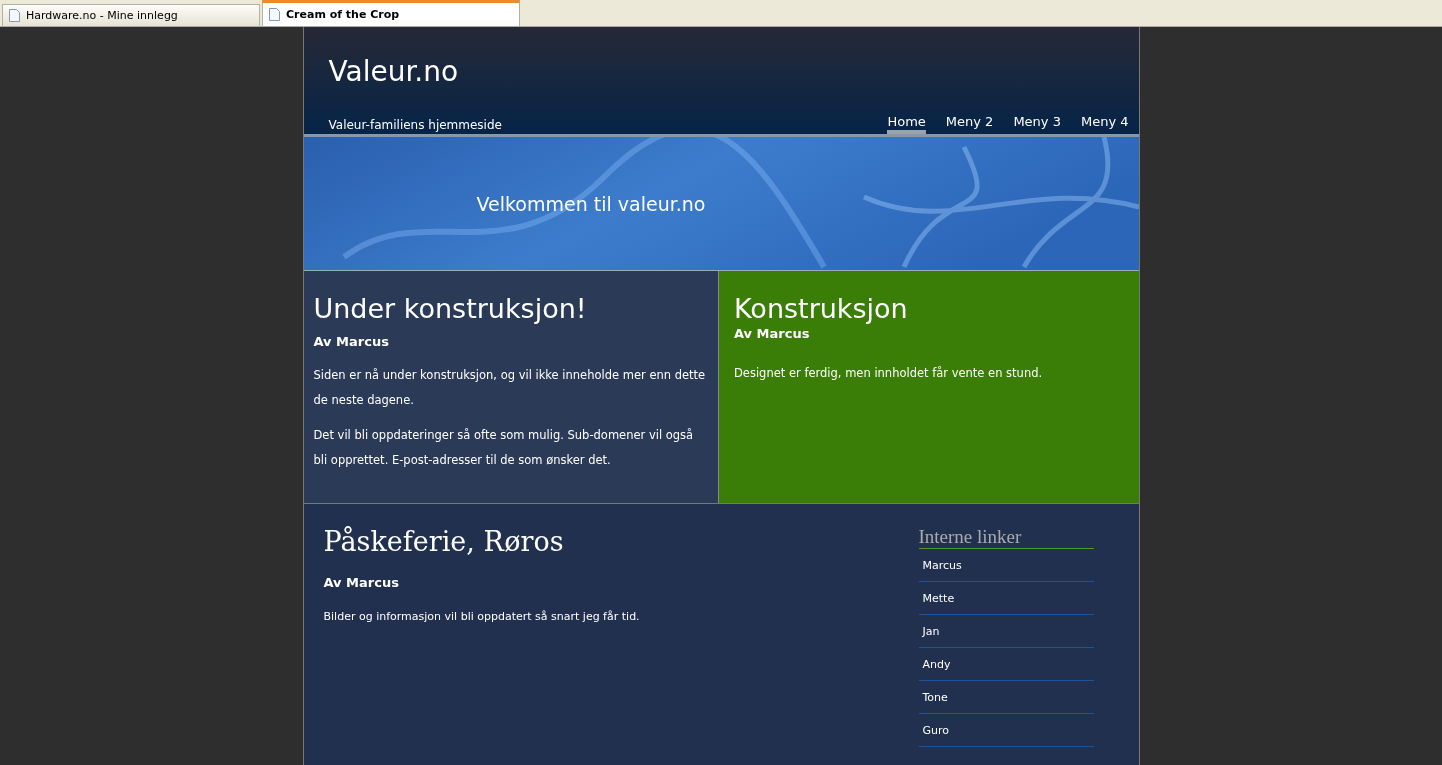 This screenshot has width=1442, height=765. I want to click on sidebar-link: Marcus, so click(1006, 565).